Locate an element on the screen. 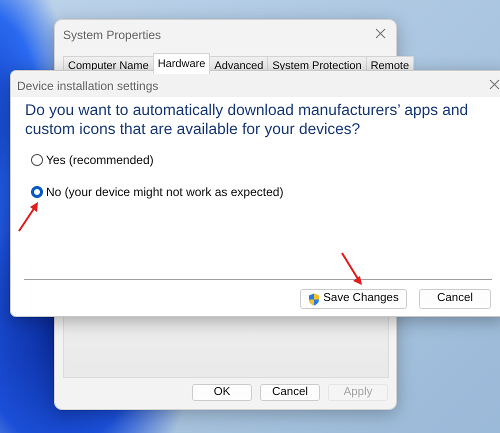 Image resolution: width=500 pixels, height=433 pixels. option-label: No (your device might not work as expected) is located at coordinates (165, 192).